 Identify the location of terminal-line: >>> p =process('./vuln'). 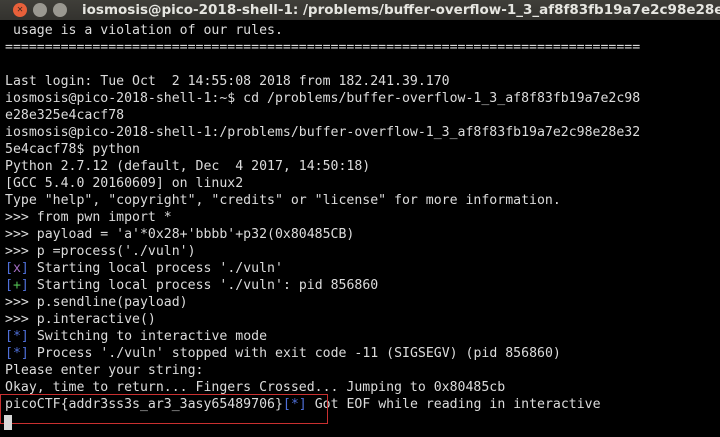
(100, 251).